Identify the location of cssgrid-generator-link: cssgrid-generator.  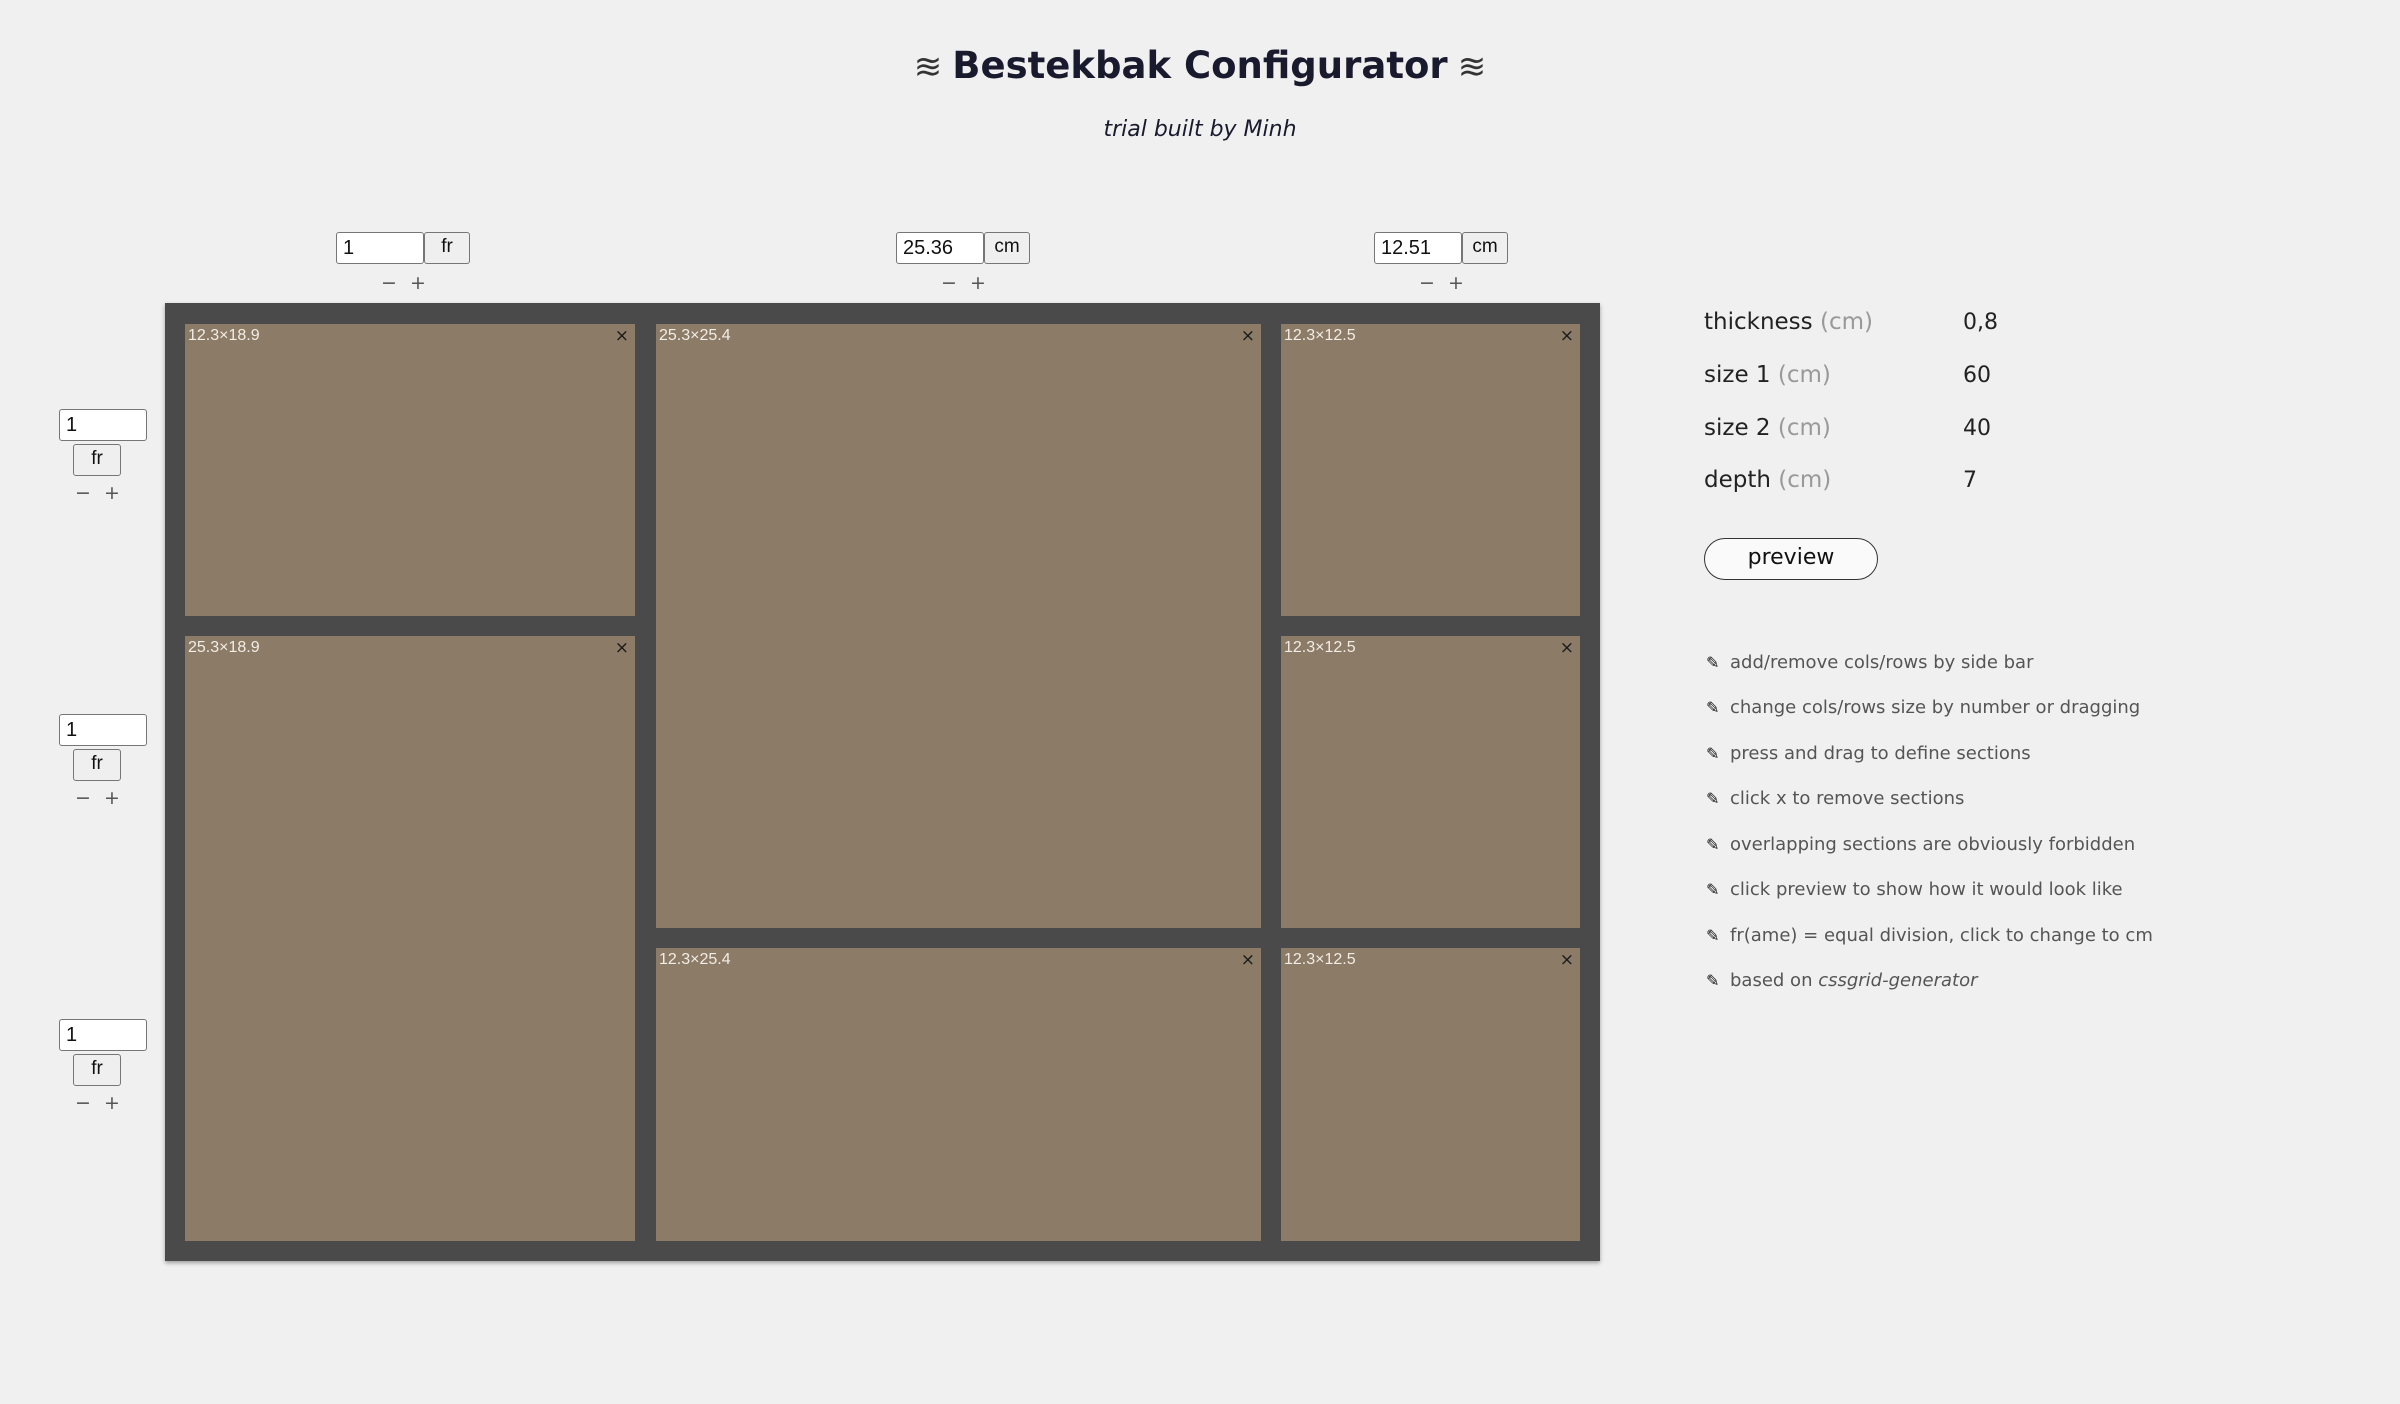
(1897, 980).